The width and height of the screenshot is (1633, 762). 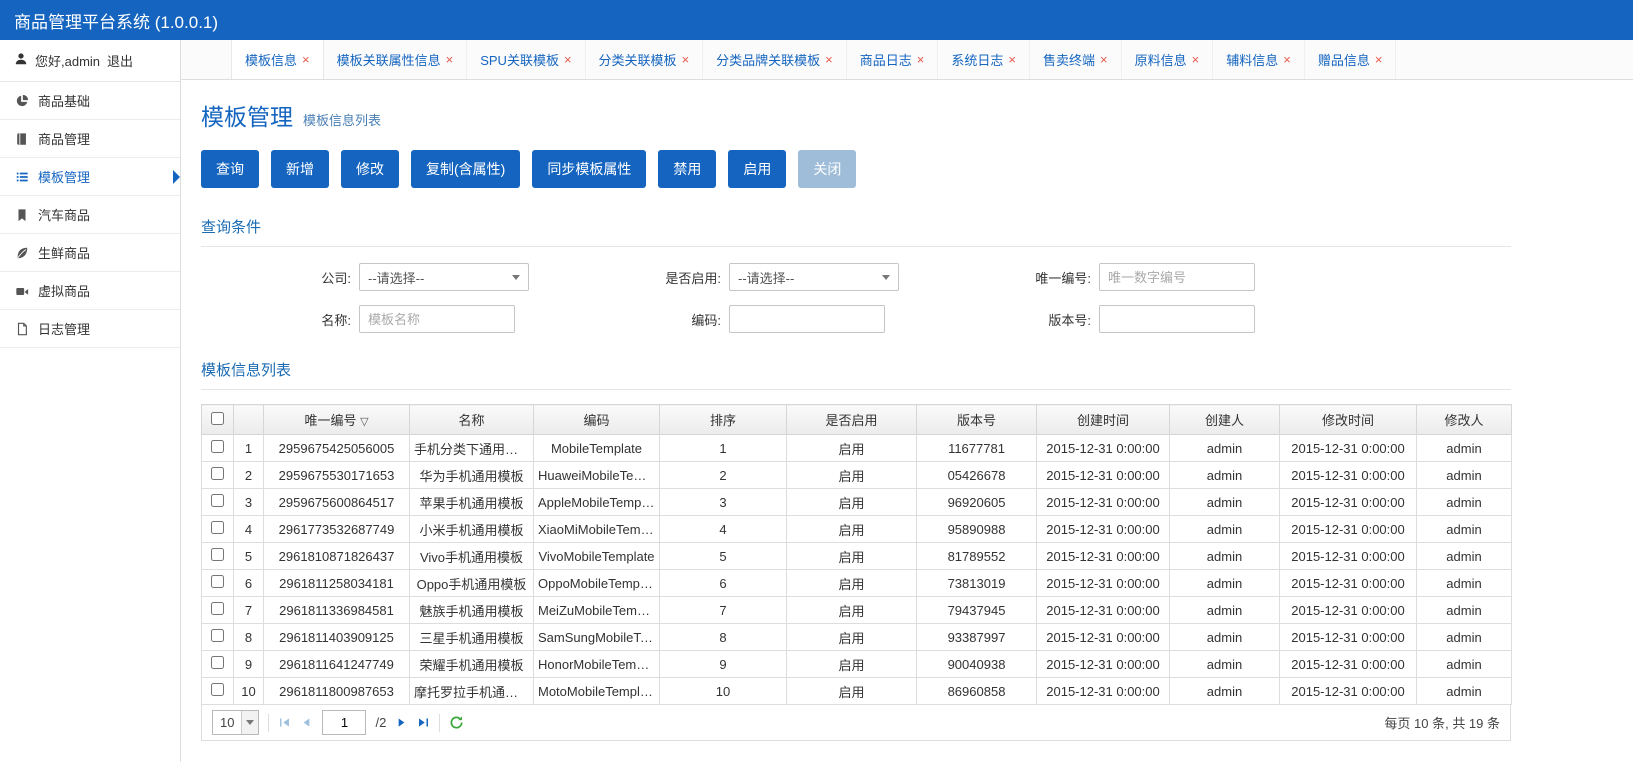 I want to click on sidebar-item: 模板管理, so click(x=90, y=177).